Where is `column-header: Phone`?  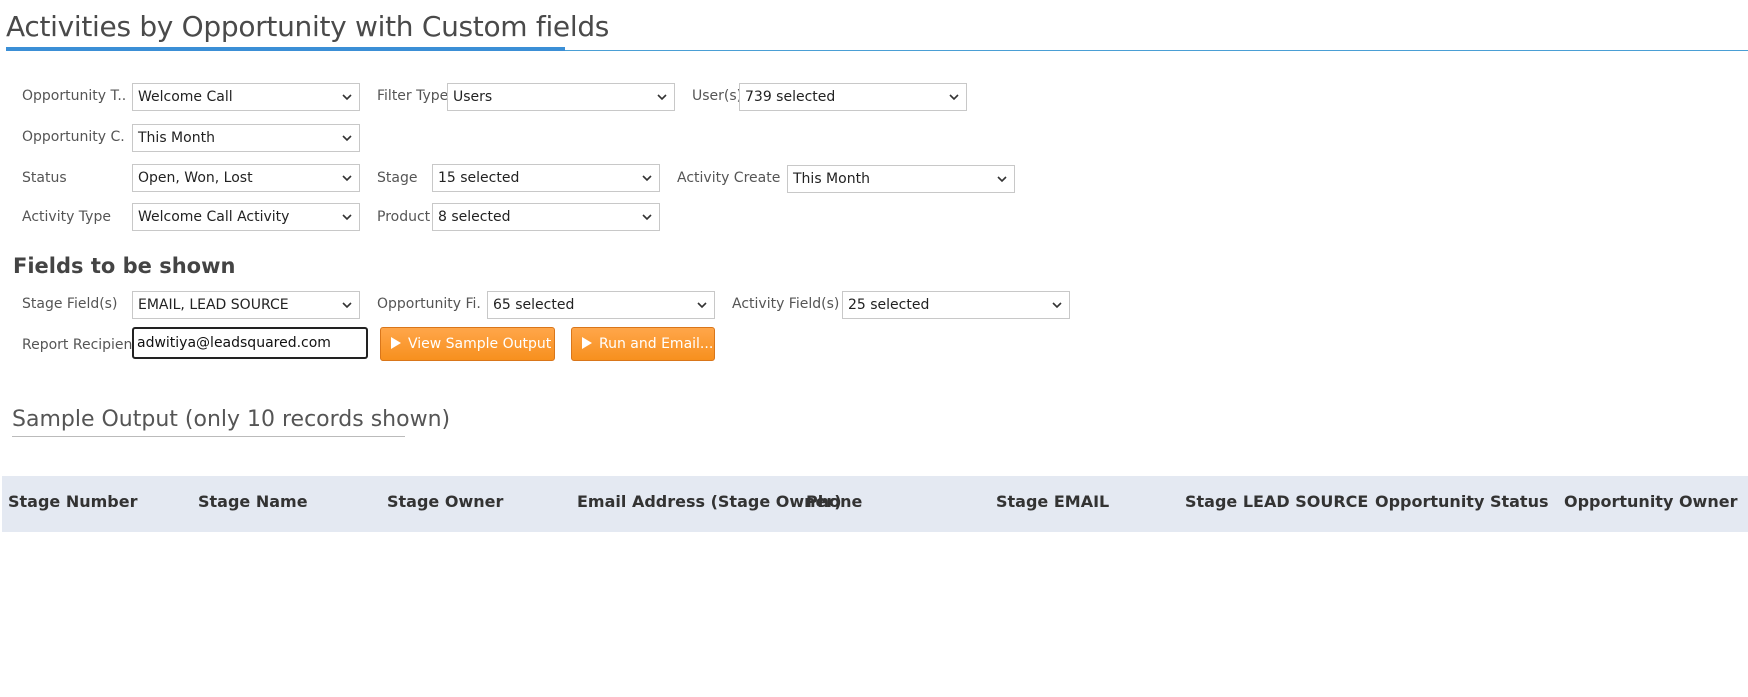 column-header: Phone is located at coordinates (834, 501).